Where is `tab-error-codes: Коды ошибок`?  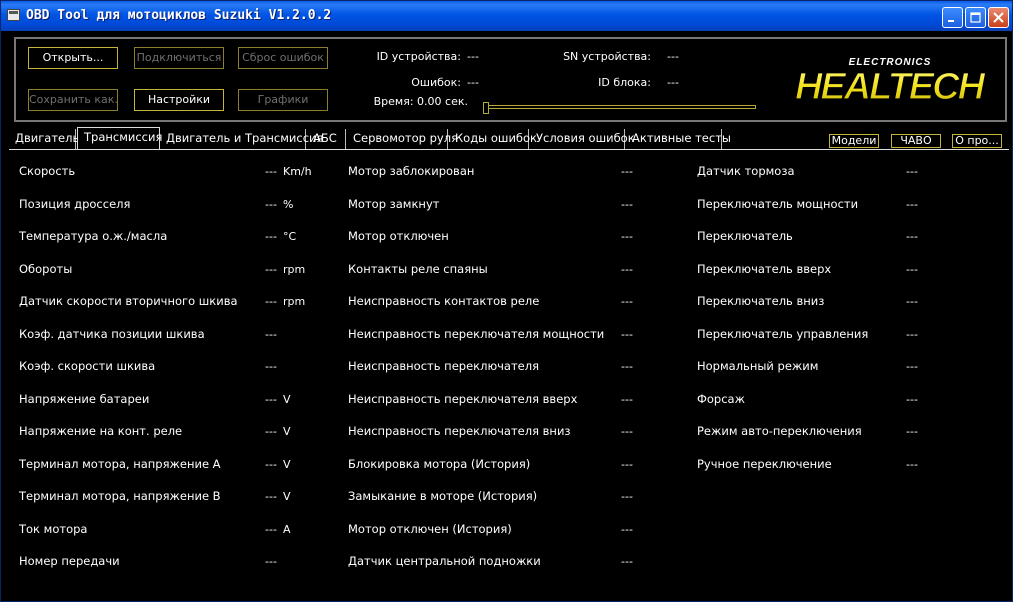
tab-error-codes: Коды ошибок is located at coordinates (493, 139).